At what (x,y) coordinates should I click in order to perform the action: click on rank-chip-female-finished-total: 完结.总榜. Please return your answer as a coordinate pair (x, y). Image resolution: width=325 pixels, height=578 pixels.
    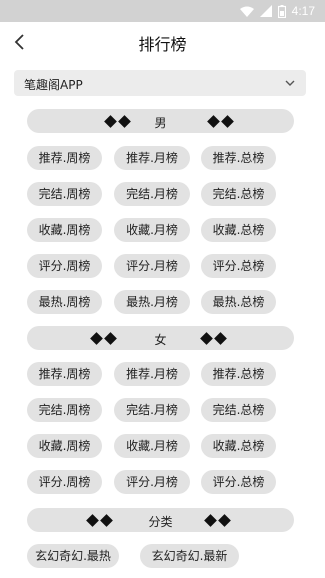
    Looking at the image, I should click on (238, 410).